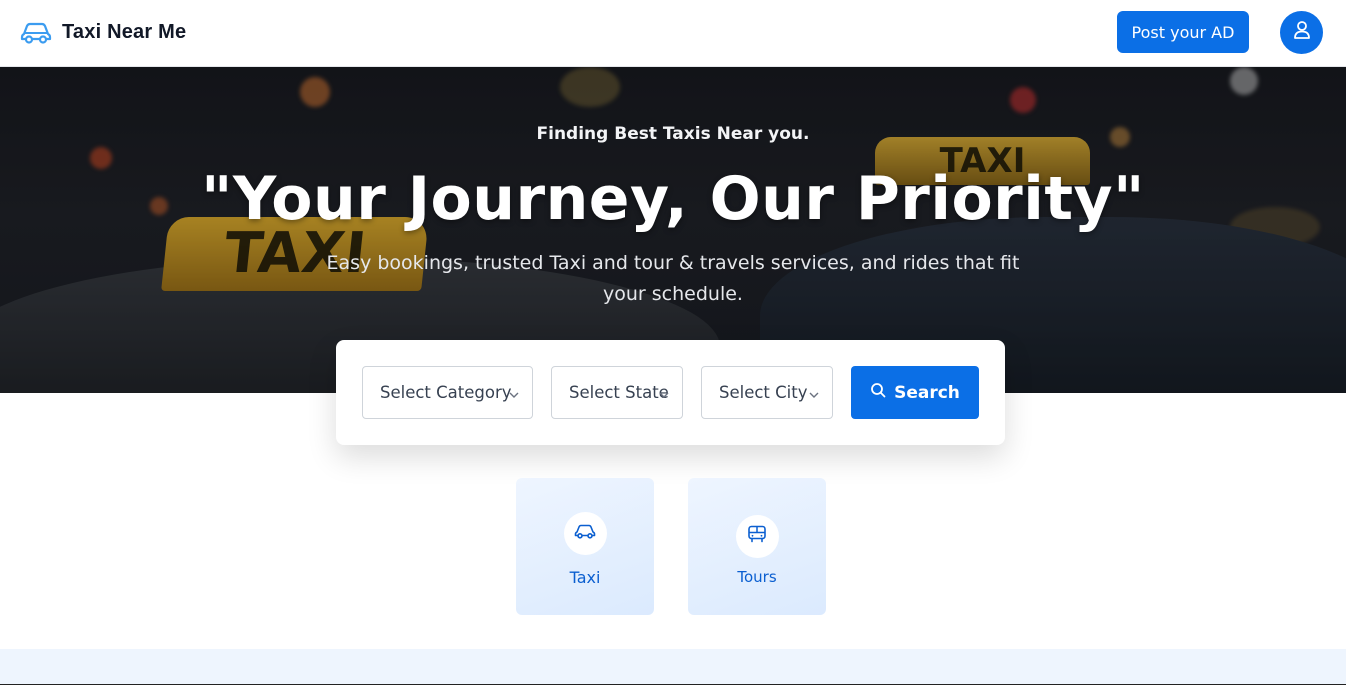  What do you see at coordinates (763, 392) in the screenshot?
I see `city-select-value: Select City` at bounding box center [763, 392].